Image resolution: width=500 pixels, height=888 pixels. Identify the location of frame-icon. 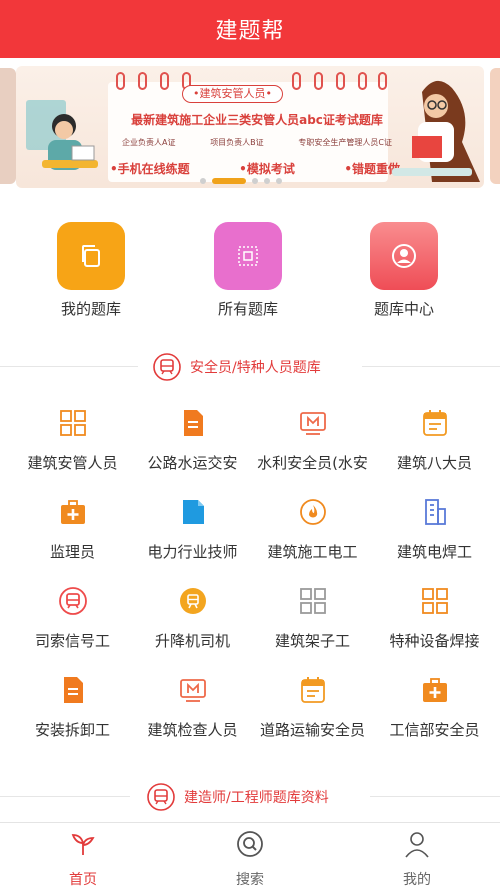
(248, 256).